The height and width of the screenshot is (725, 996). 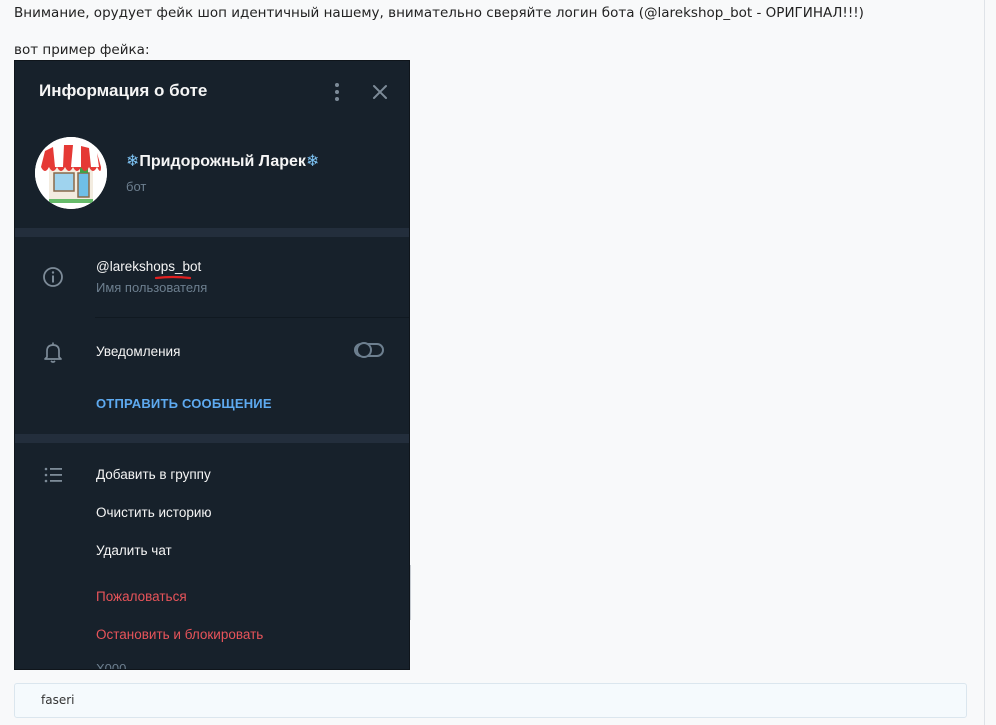 I want to click on list-icon, so click(x=53, y=475).